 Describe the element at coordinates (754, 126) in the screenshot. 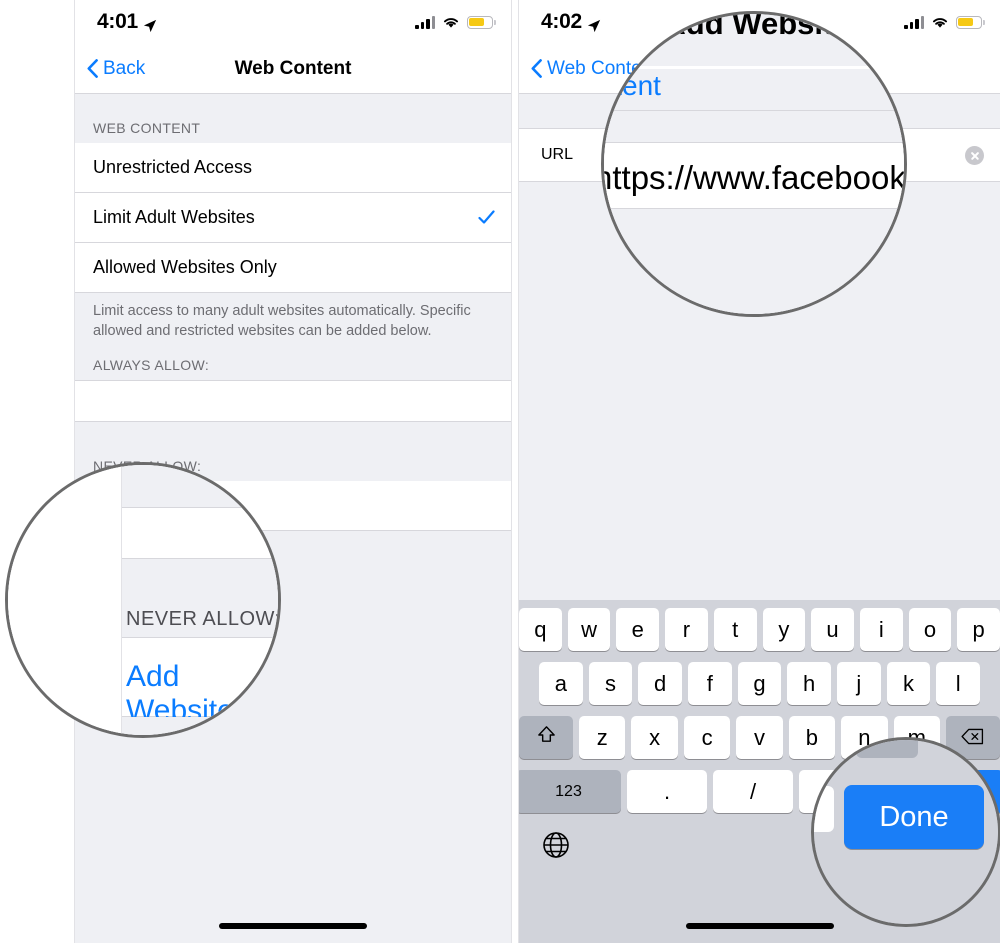

I see `mag-form-gap` at that location.